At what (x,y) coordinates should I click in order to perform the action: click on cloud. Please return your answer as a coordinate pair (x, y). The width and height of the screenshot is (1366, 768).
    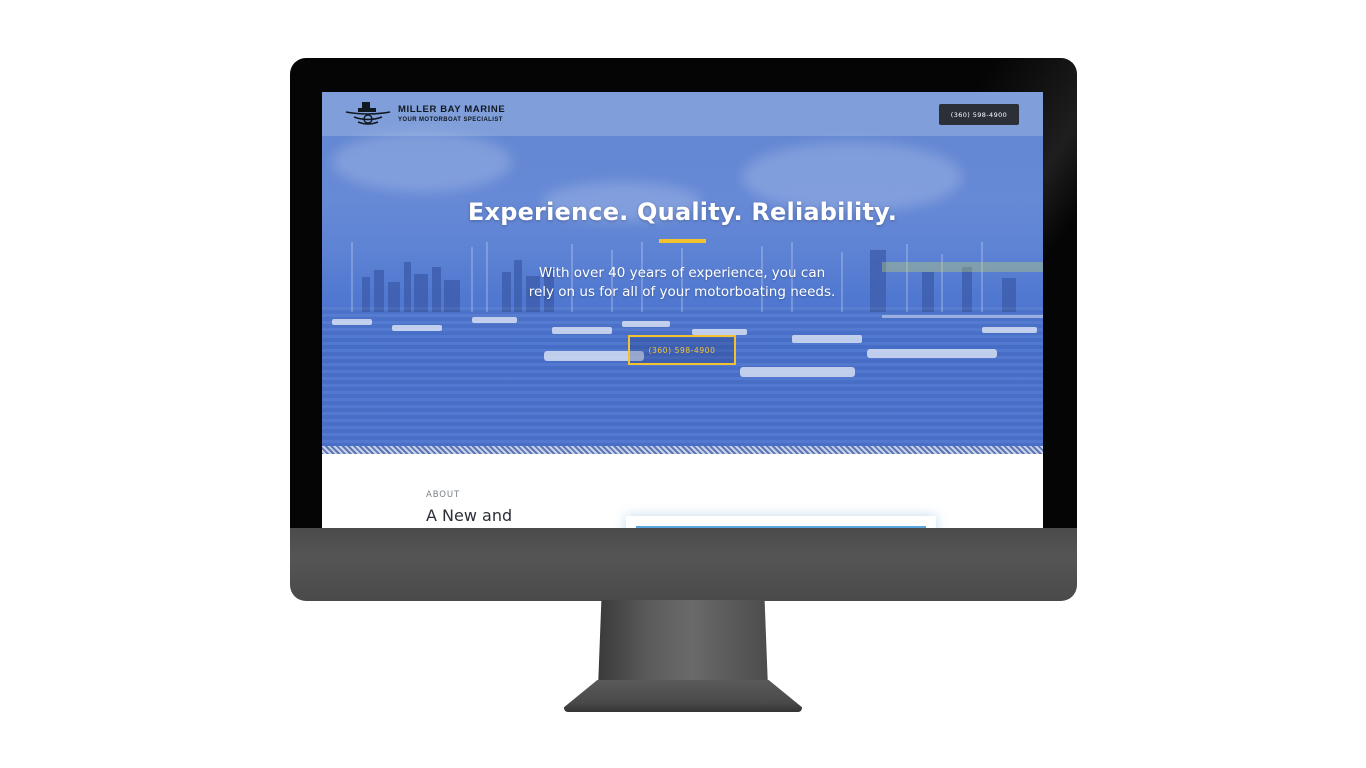
    Looking at the image, I should click on (422, 162).